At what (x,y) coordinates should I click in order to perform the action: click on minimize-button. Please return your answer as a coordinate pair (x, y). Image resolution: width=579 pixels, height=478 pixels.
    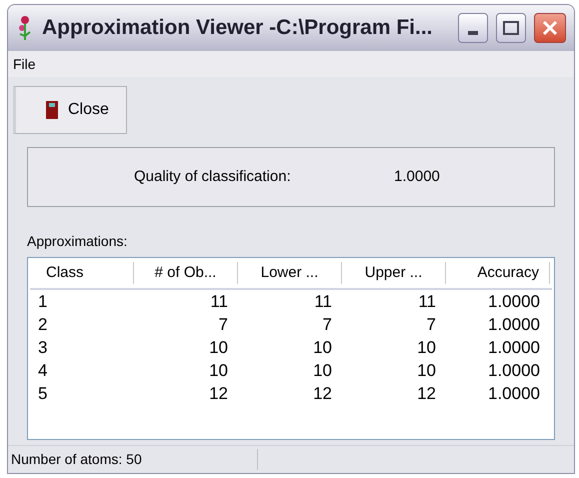
    Looking at the image, I should click on (473, 28).